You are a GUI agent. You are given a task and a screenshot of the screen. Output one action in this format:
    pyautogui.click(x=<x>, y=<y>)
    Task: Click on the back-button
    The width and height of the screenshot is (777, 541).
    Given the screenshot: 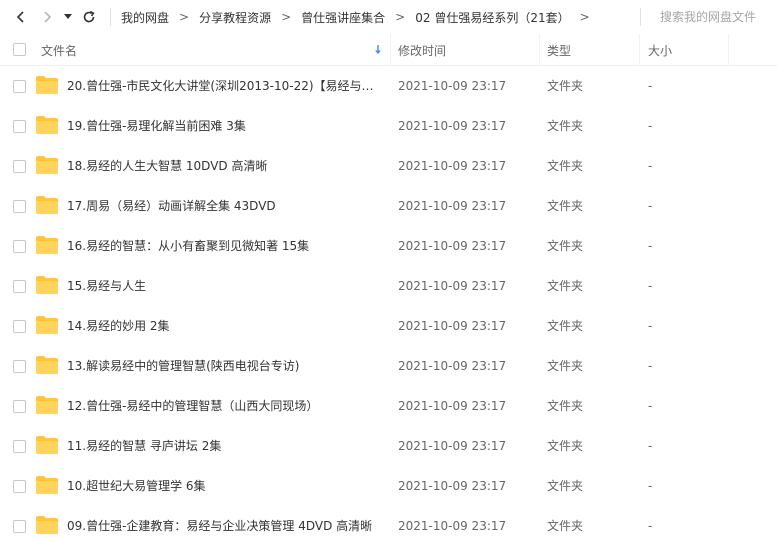 What is the action you would take?
    pyautogui.click(x=21, y=17)
    